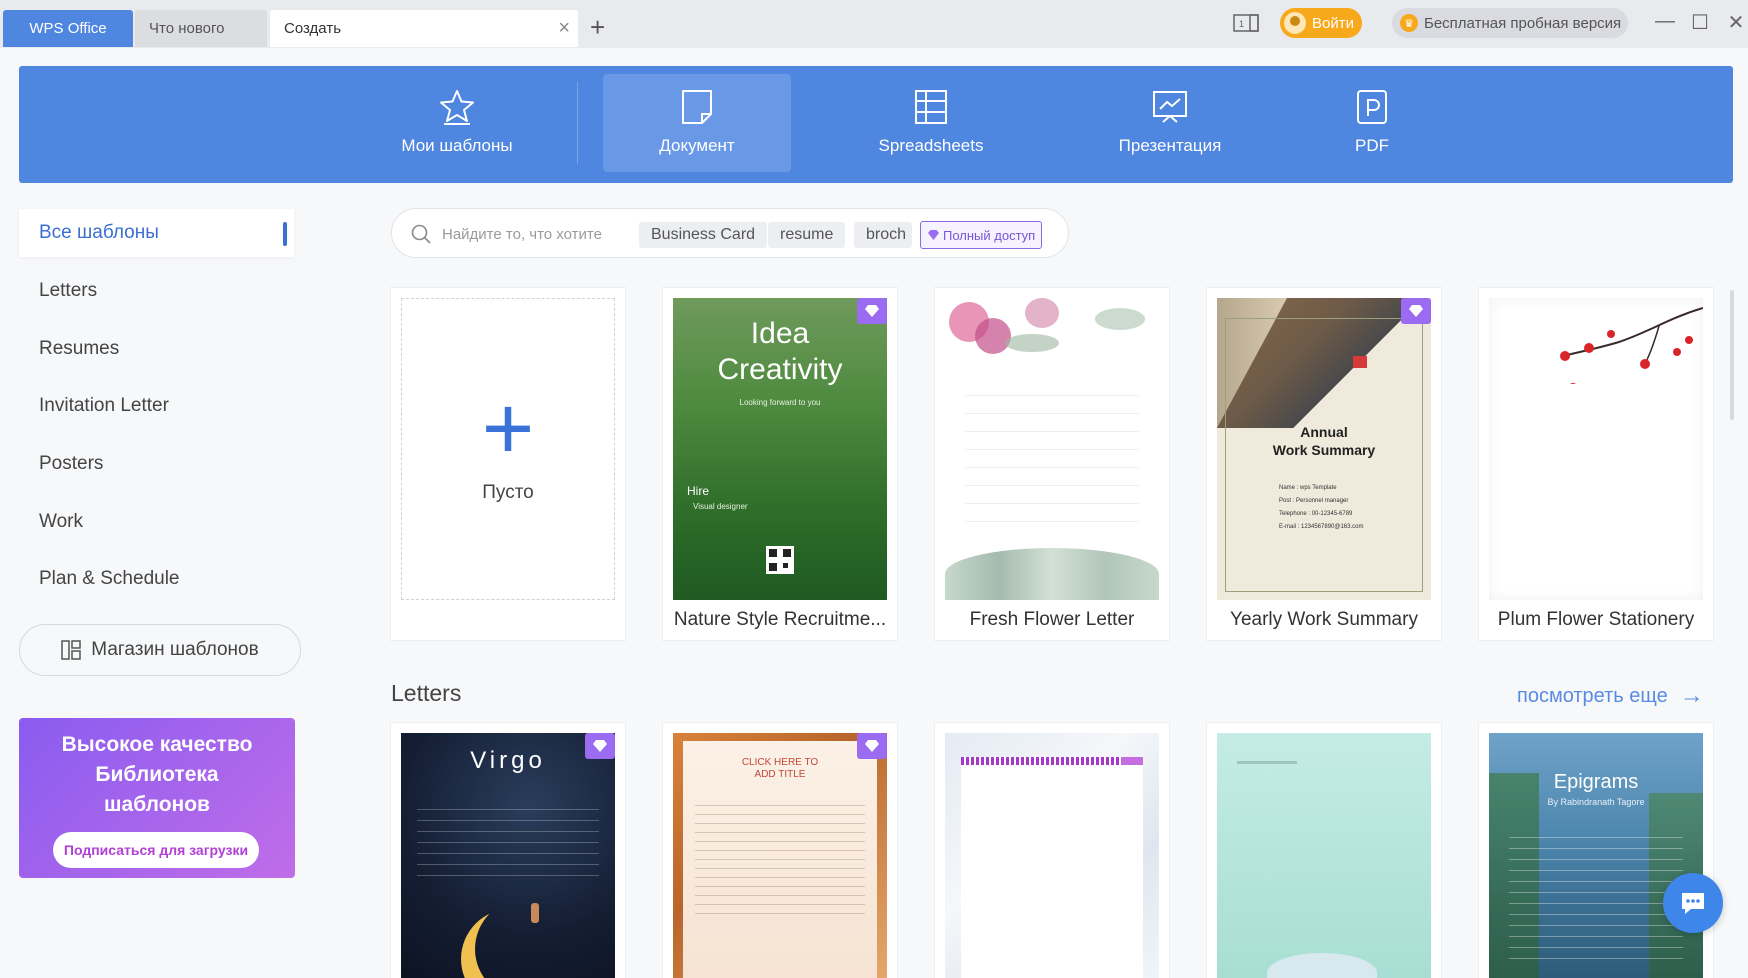  Describe the element at coordinates (1631, 345) in the screenshot. I see `plum-branch-icon` at that location.